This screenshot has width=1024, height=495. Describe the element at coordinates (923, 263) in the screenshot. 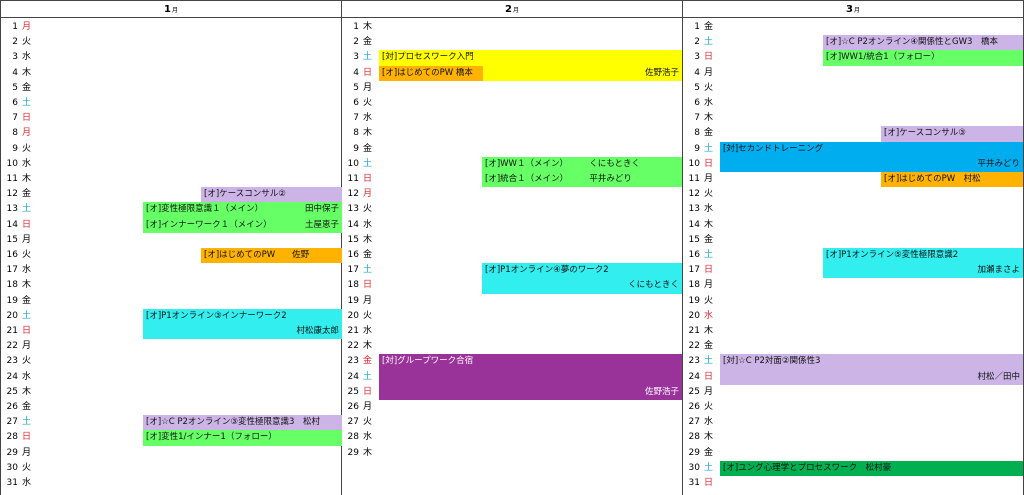

I see `event-block: [オ]P1オンライン⑤変性極限意識2 加瀬まさよ` at that location.